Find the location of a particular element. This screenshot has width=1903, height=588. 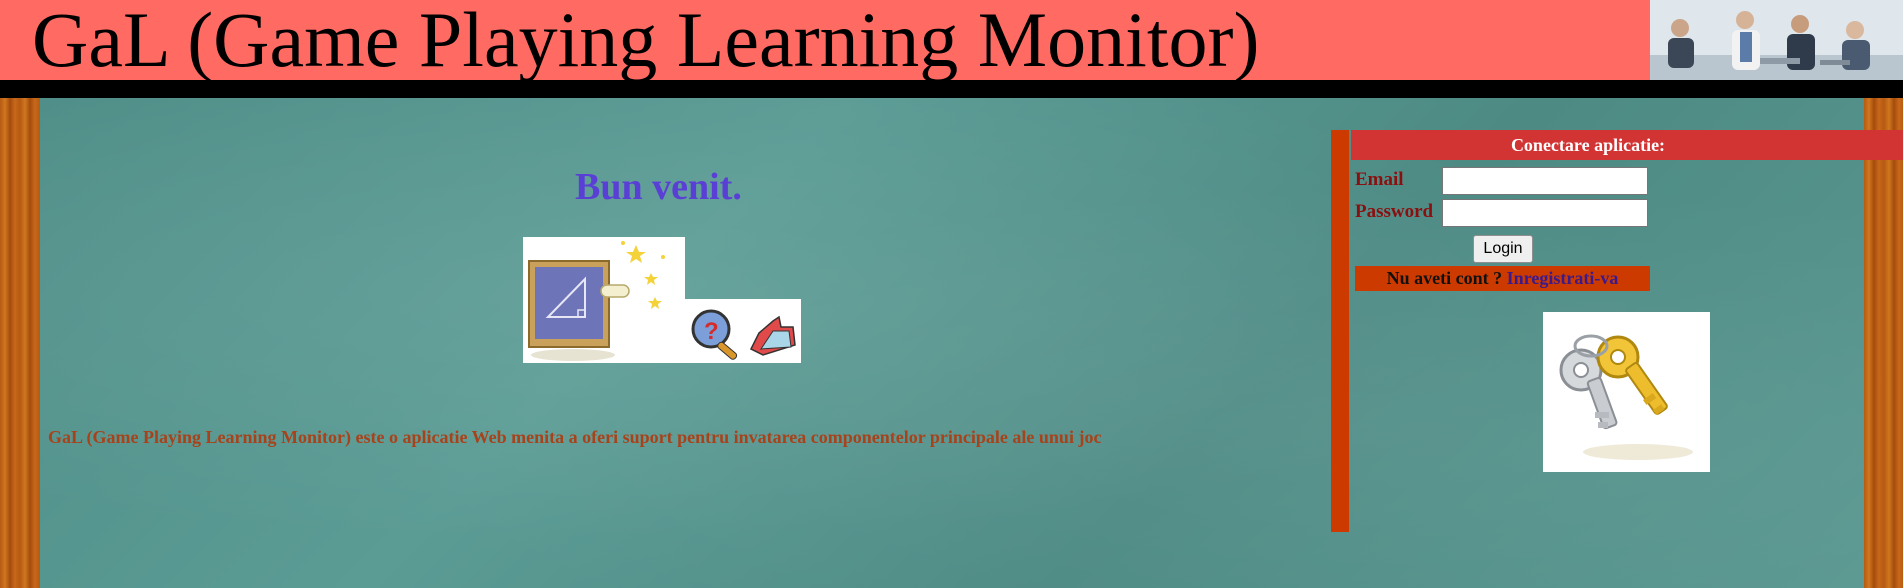

login-panel-accent-bar is located at coordinates (1340, 331).